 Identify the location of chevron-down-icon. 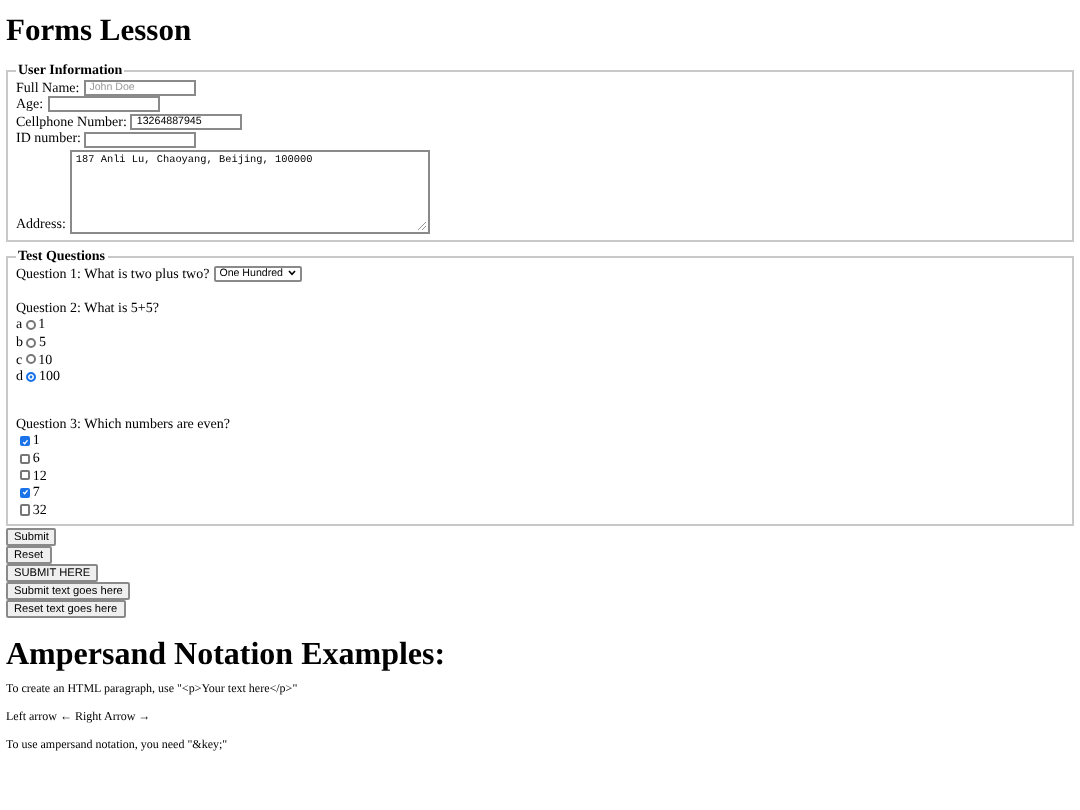
(291, 273).